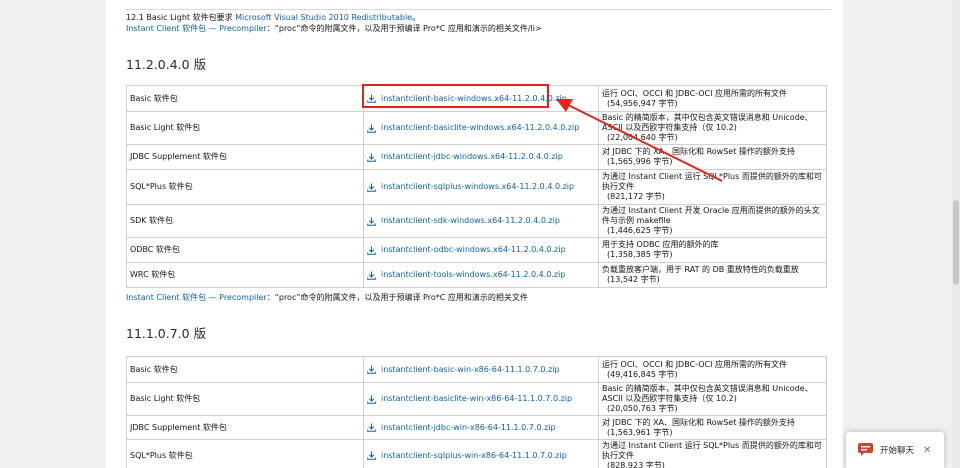 The width and height of the screenshot is (960, 468). What do you see at coordinates (956, 242) in the screenshot?
I see `scrollbar-thumb` at bounding box center [956, 242].